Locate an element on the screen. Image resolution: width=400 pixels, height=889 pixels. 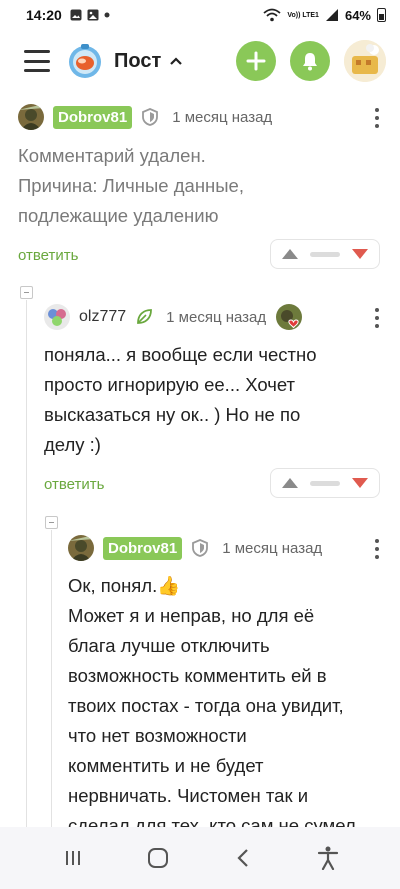
leaf-icon is located at coordinates (145, 316).